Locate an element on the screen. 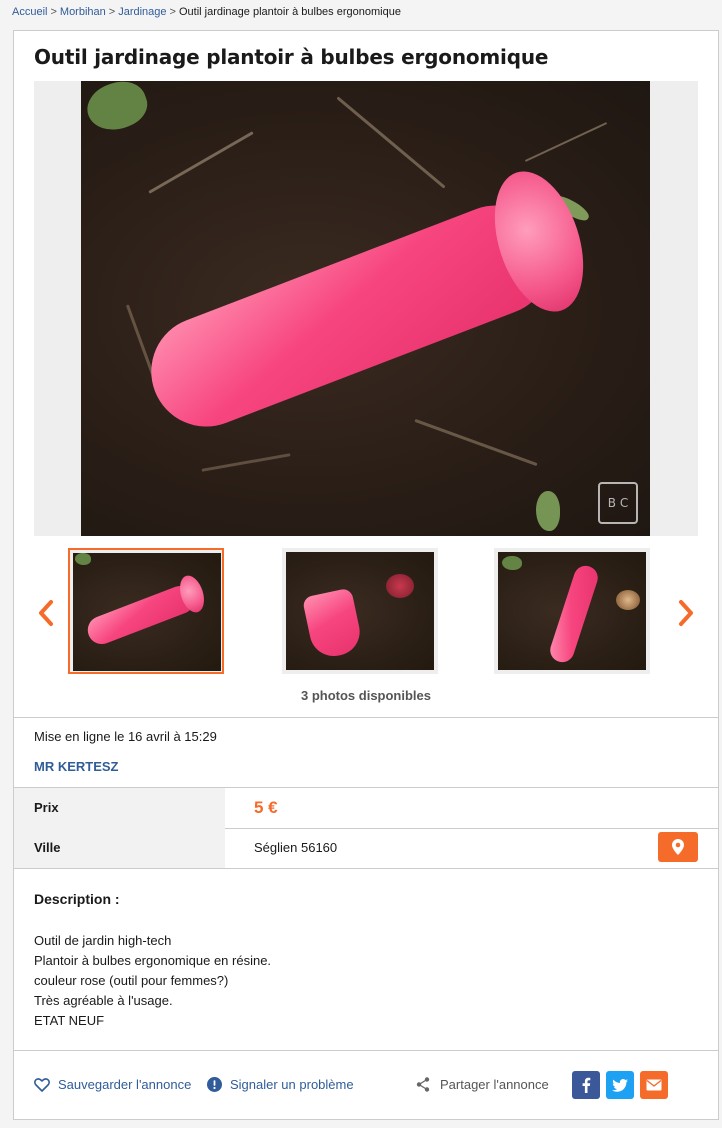 The image size is (722, 1128). city-value: Séglien 56160 is located at coordinates (296, 847).